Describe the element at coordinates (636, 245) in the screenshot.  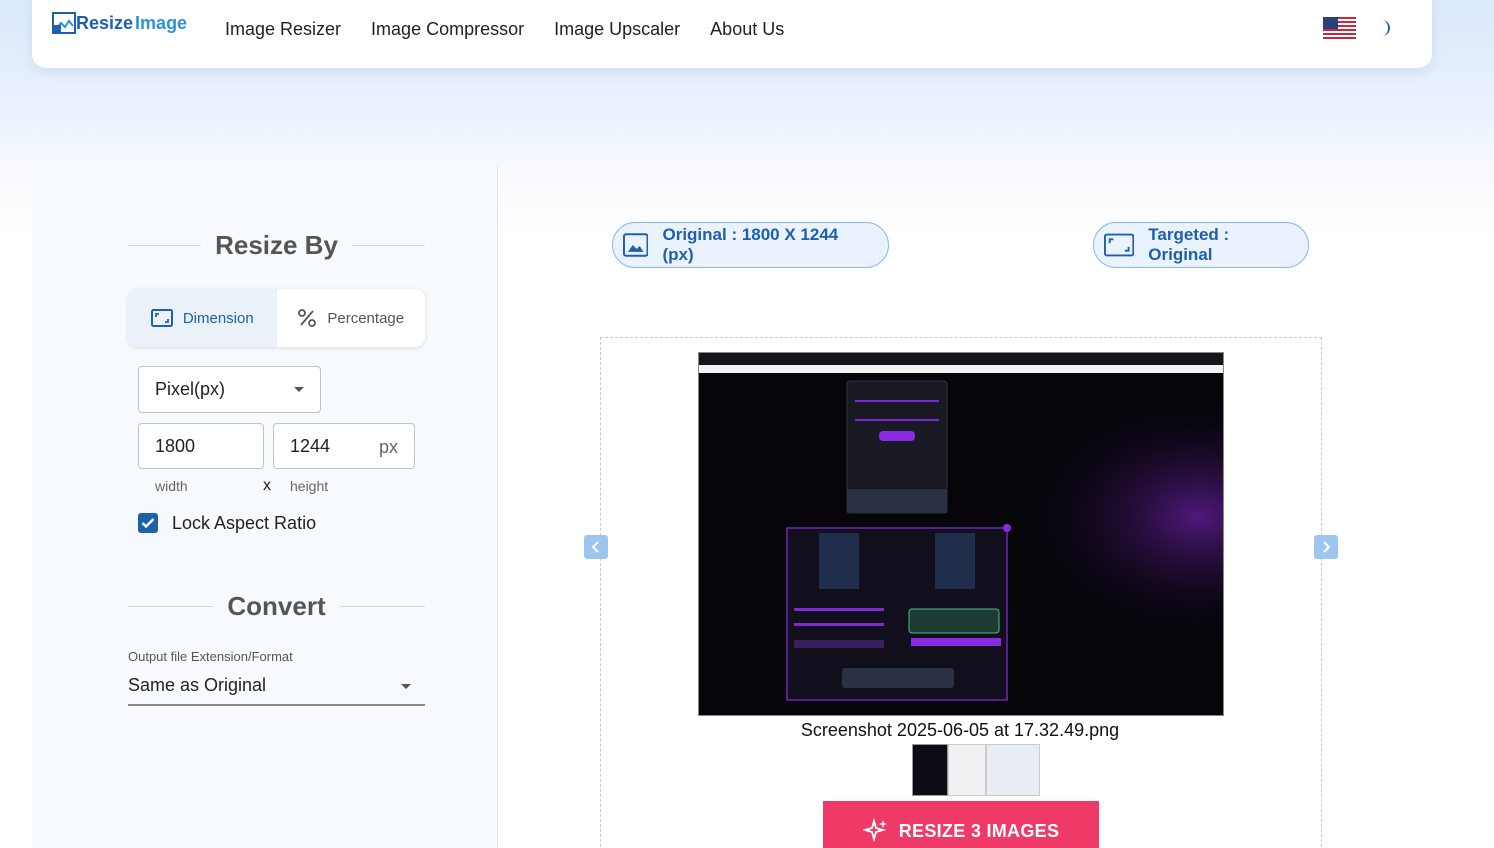
I see `image-icon` at that location.